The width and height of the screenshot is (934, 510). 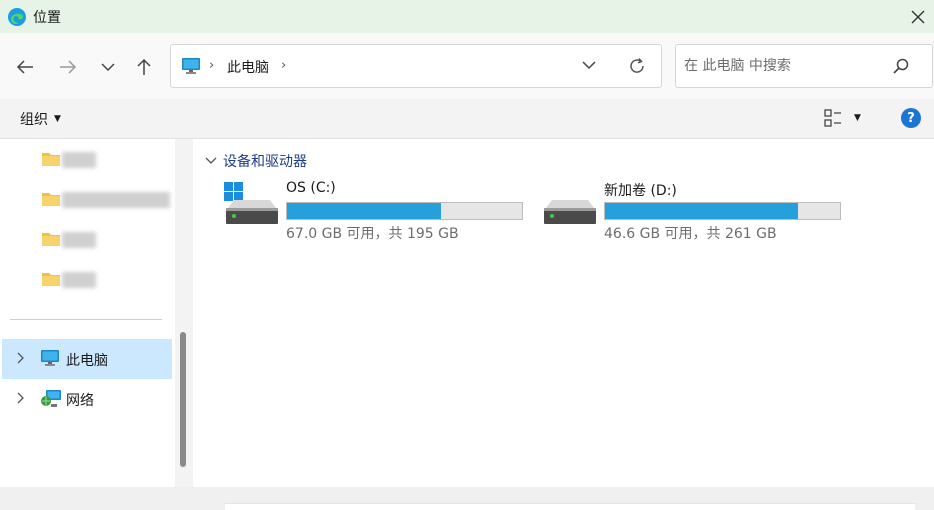 What do you see at coordinates (637, 66) in the screenshot?
I see `refresh-icon` at bounding box center [637, 66].